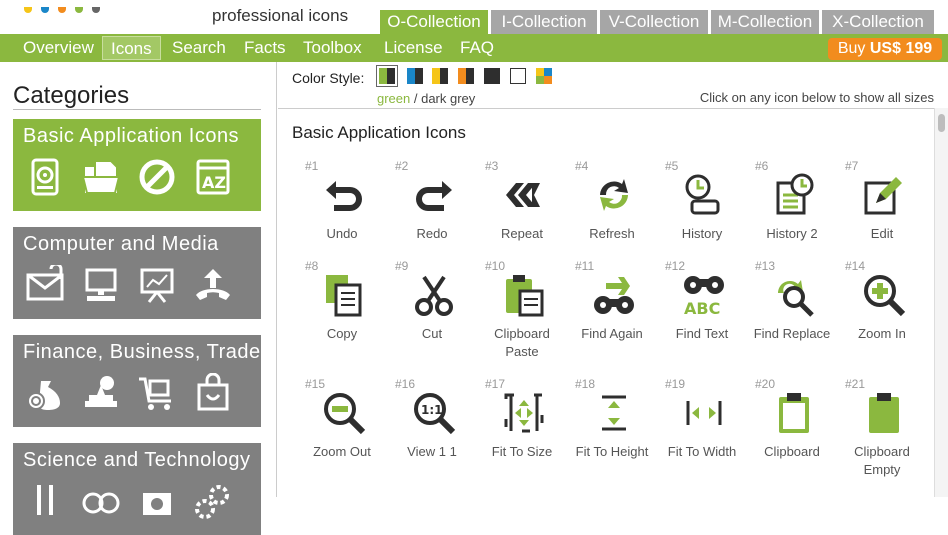  Describe the element at coordinates (344, 296) in the screenshot. I see `copy-icon` at that location.